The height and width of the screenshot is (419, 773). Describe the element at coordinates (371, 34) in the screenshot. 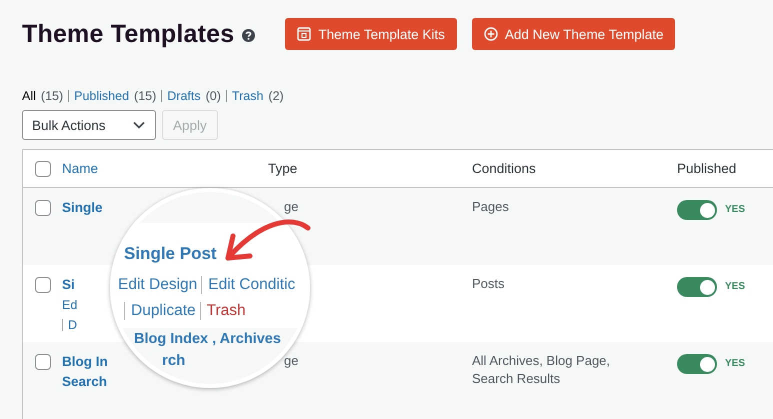

I see `kits-button: Theme Template Kits` at that location.